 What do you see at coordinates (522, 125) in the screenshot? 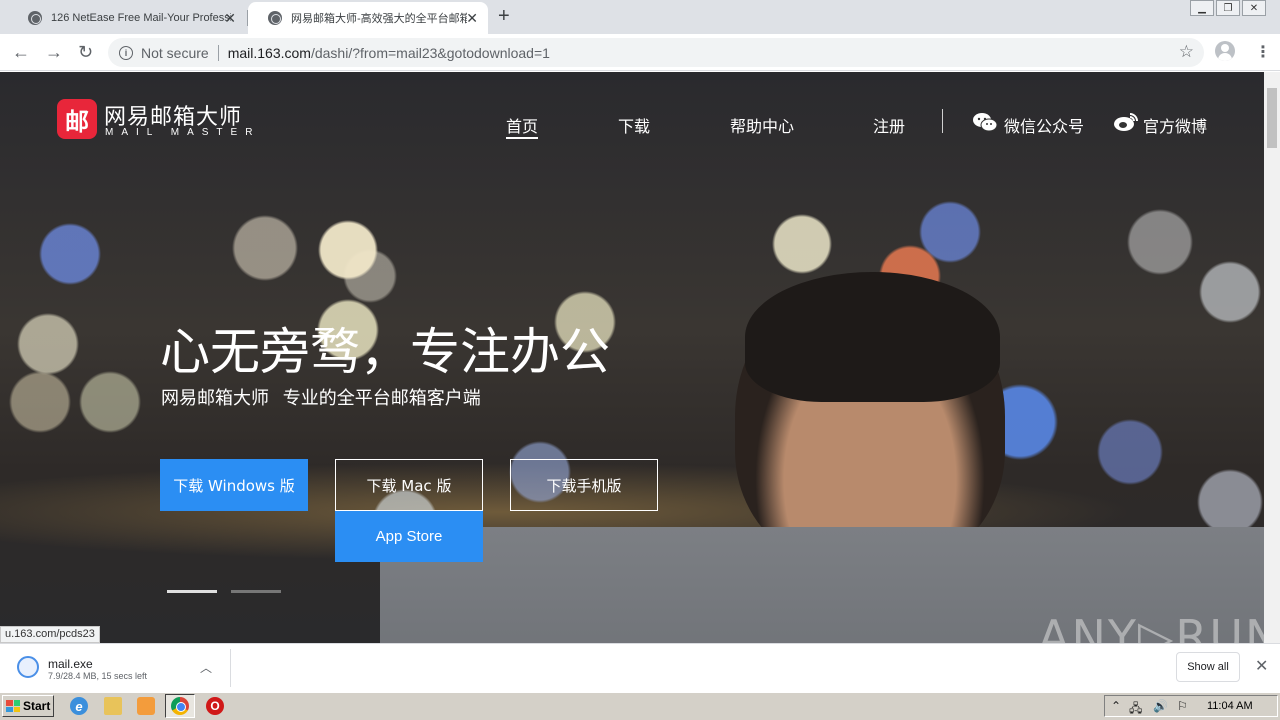
I see `nav-home: 首页` at bounding box center [522, 125].